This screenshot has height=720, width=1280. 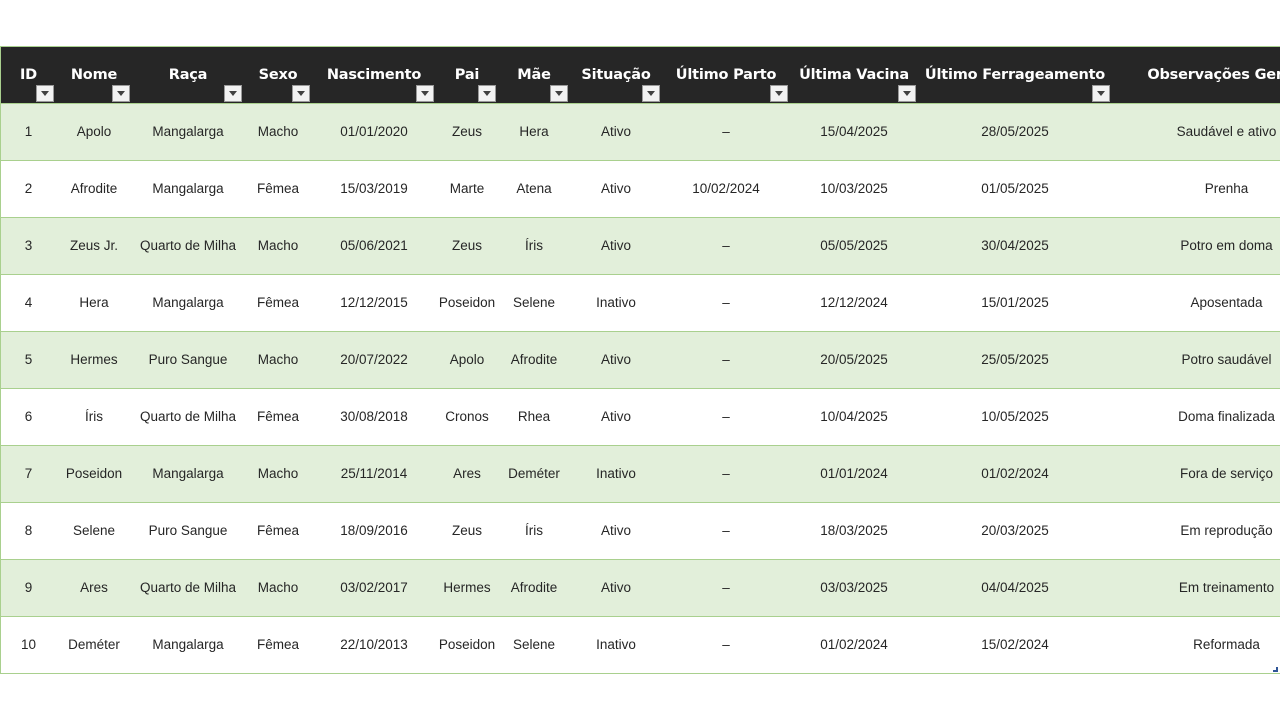 I want to click on table-cell: 6, so click(x=28, y=416).